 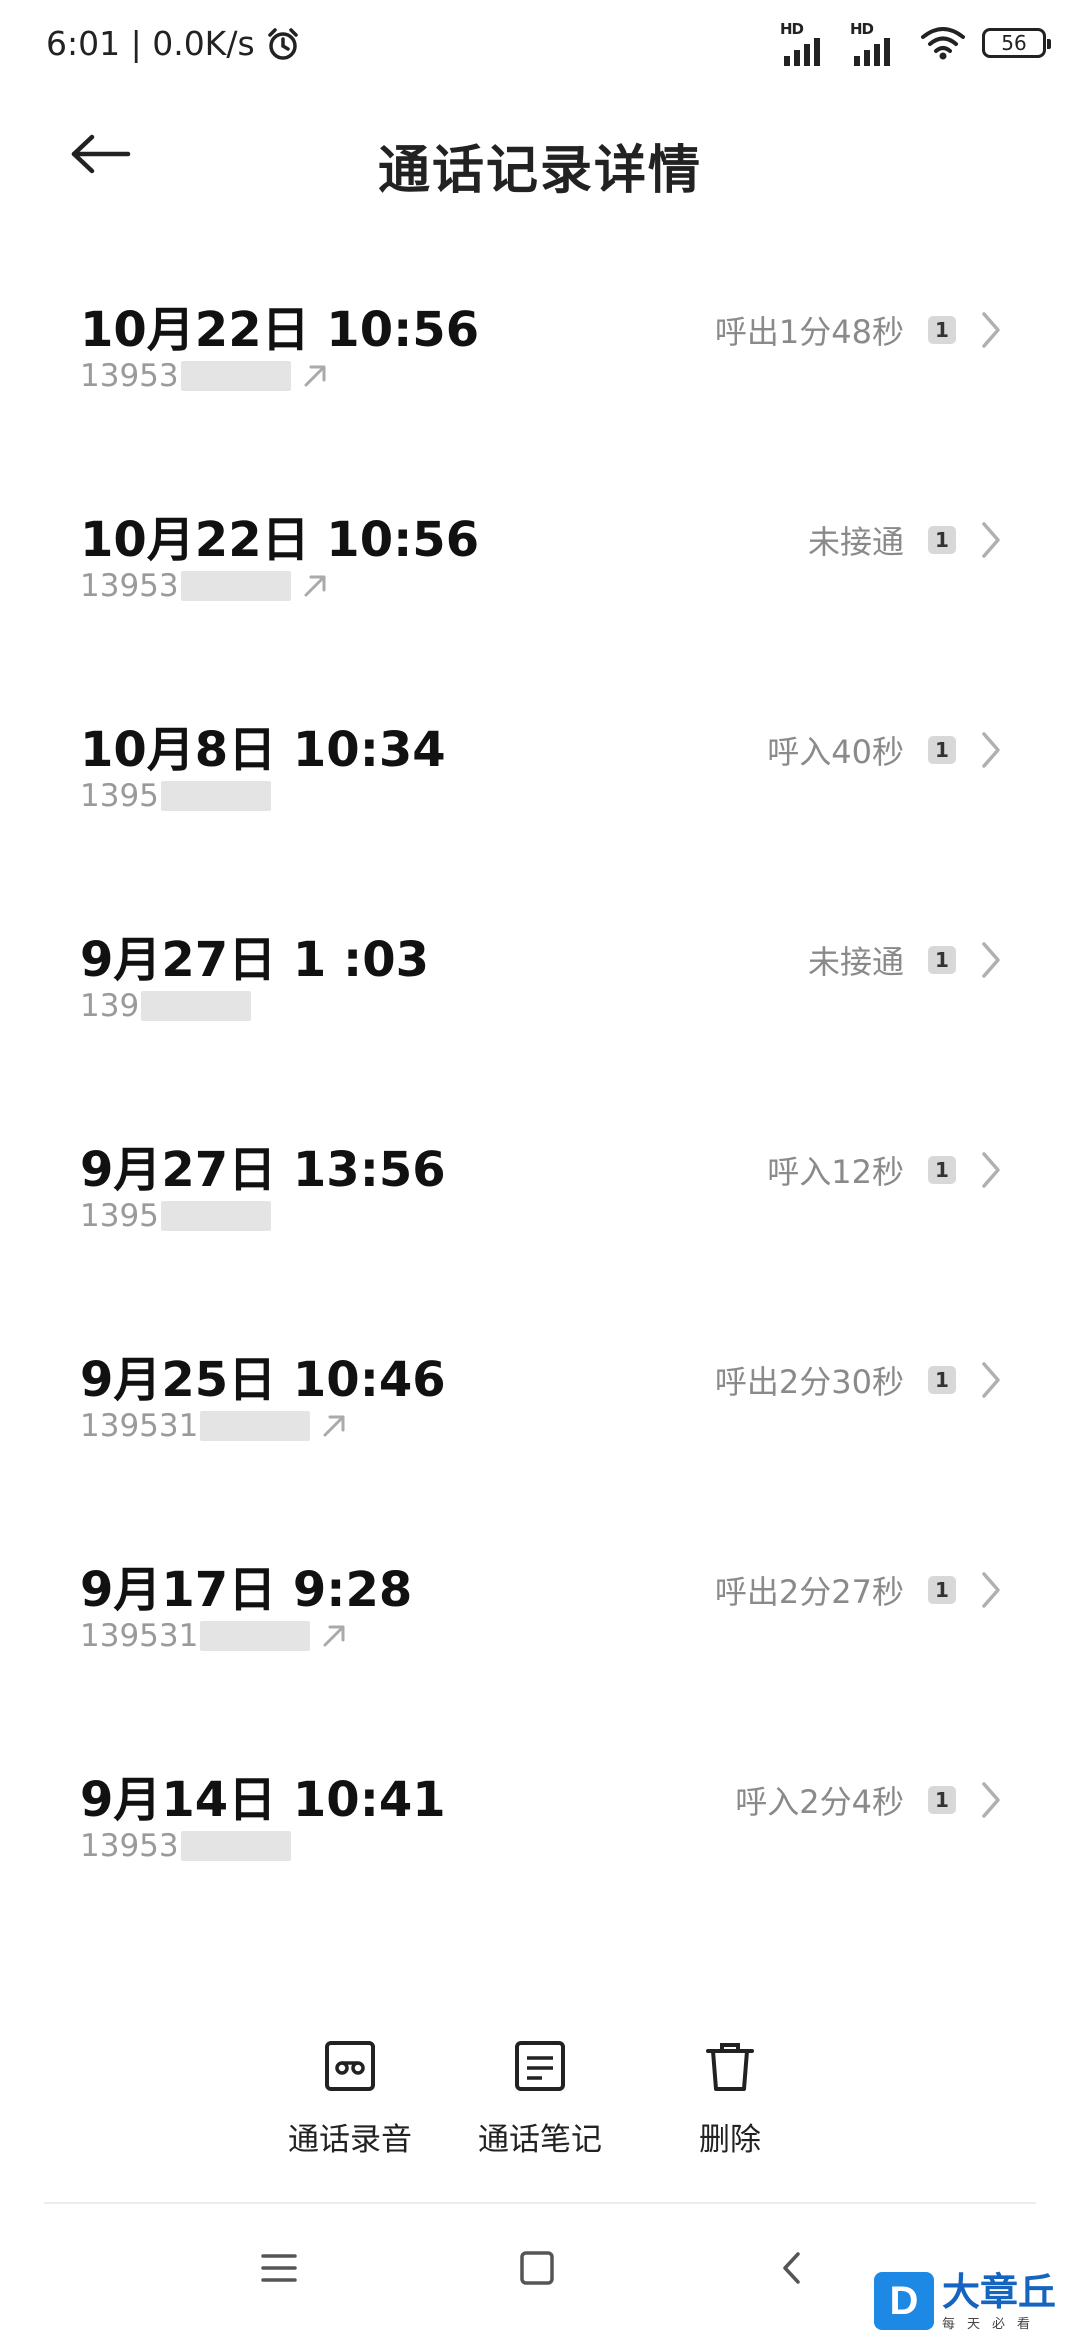 What do you see at coordinates (999, 2291) in the screenshot?
I see `watermark-name: 大章丘` at bounding box center [999, 2291].